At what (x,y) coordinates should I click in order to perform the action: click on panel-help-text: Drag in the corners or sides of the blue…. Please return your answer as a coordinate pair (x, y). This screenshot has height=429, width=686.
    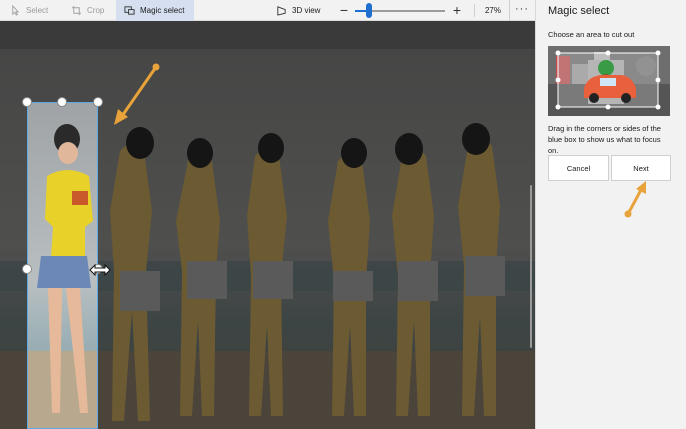
    Looking at the image, I should click on (604, 139).